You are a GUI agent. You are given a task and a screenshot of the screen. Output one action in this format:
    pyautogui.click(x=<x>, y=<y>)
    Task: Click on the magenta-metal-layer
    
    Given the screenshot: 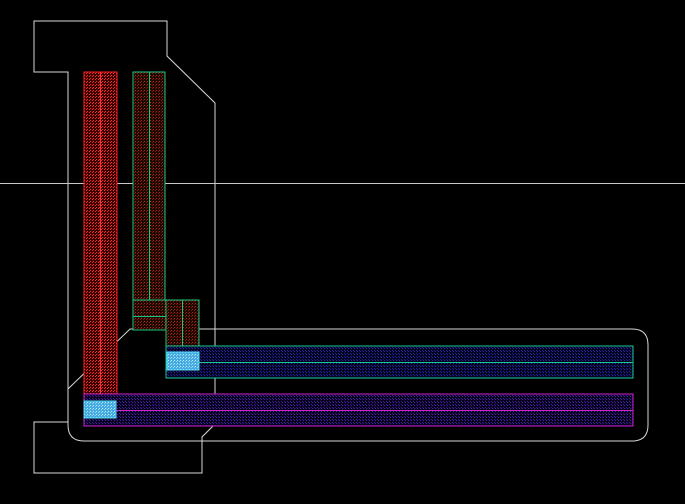 What is the action you would take?
    pyautogui.click(x=358, y=410)
    